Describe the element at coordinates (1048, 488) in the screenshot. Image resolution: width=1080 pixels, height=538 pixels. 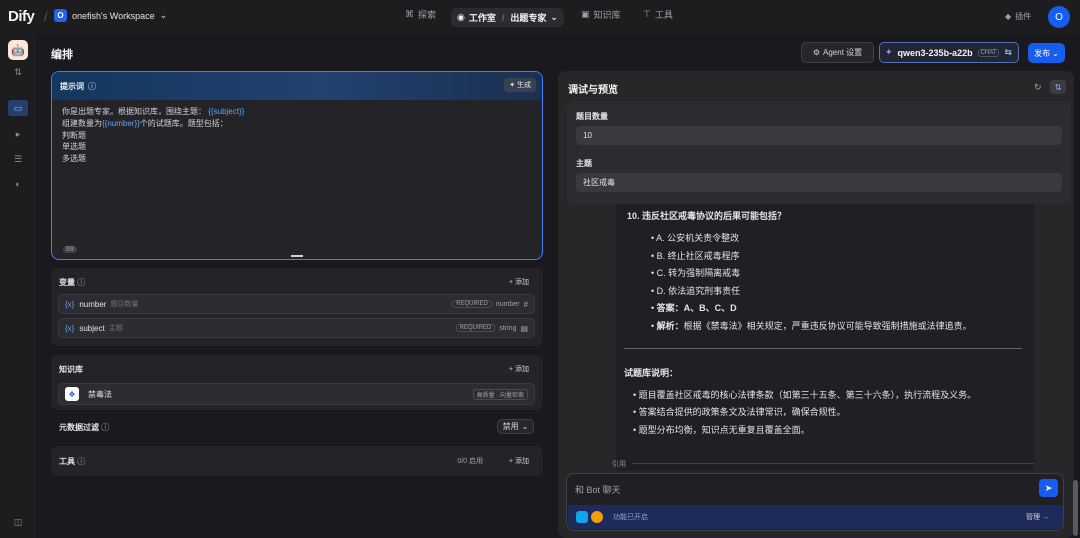
I see `send-button: ➤` at that location.